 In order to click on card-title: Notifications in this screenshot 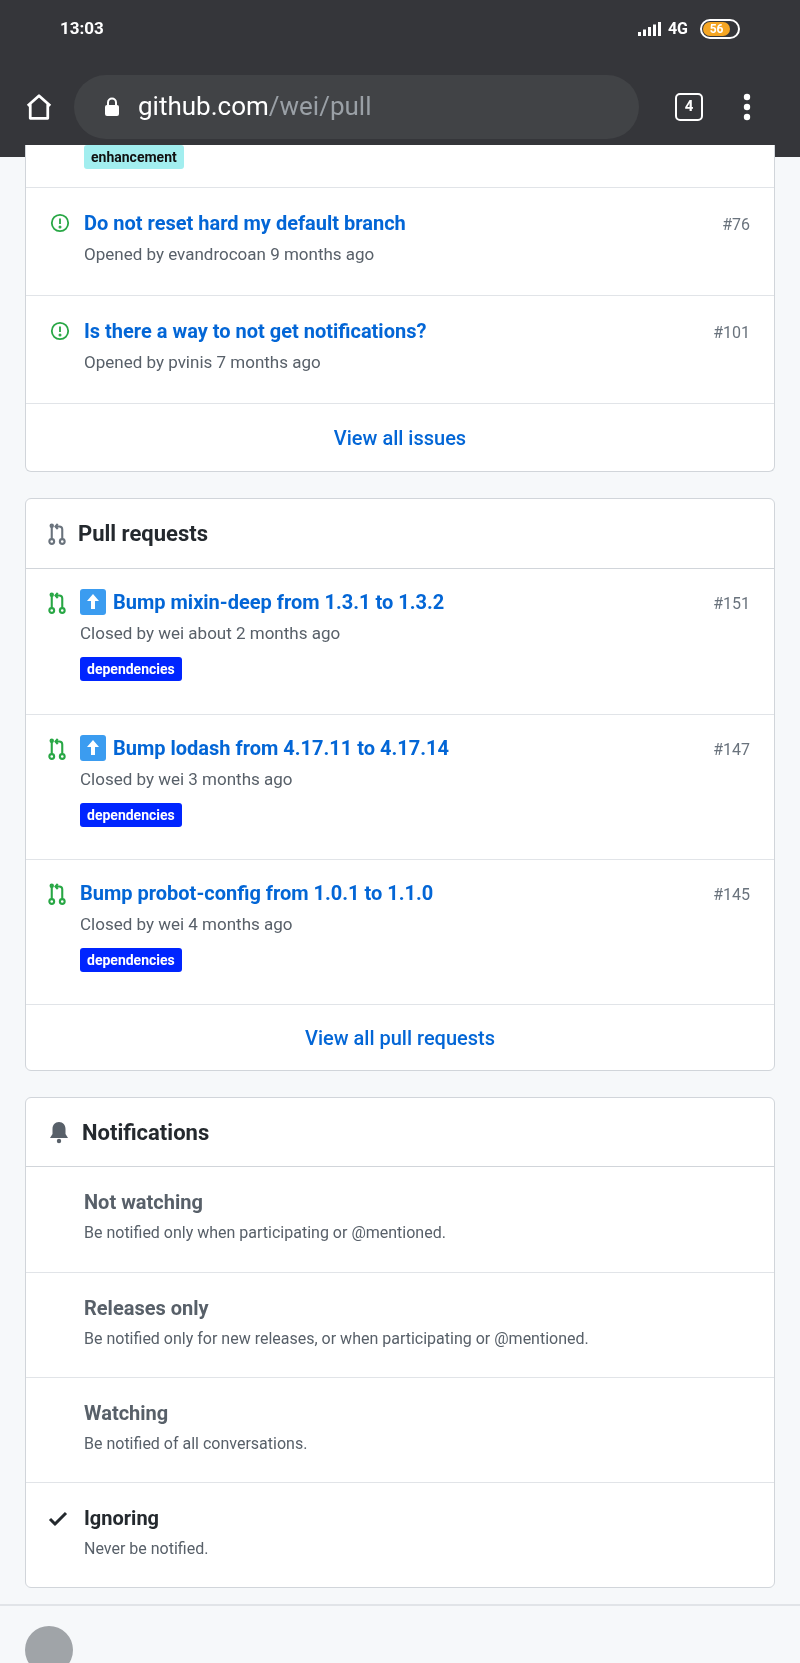, I will do `click(146, 1132)`.